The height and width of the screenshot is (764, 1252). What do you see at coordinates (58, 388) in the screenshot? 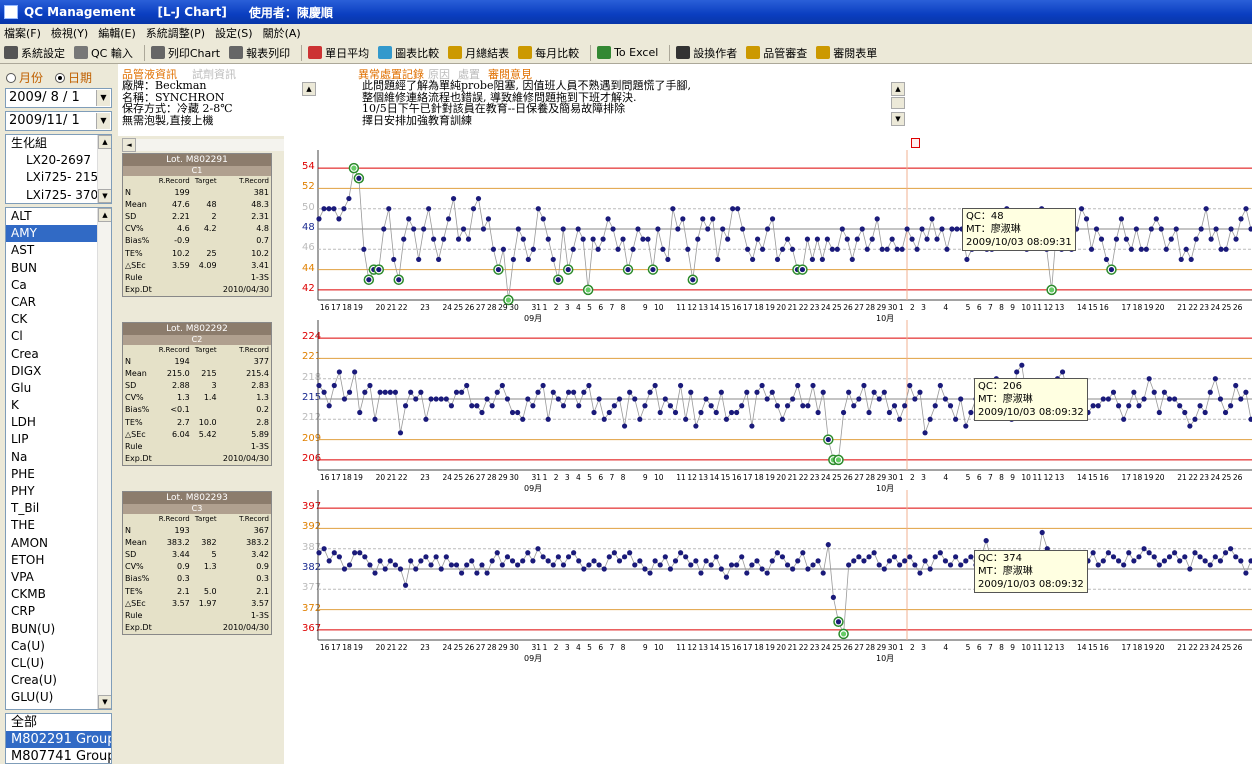
I see `list-item: Glu` at bounding box center [58, 388].